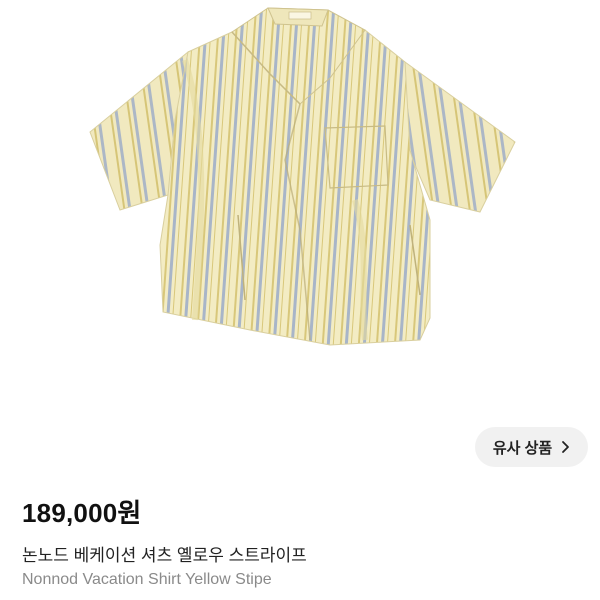  Describe the element at coordinates (522, 448) in the screenshot. I see `similar-products-label: 유사 상품` at that location.